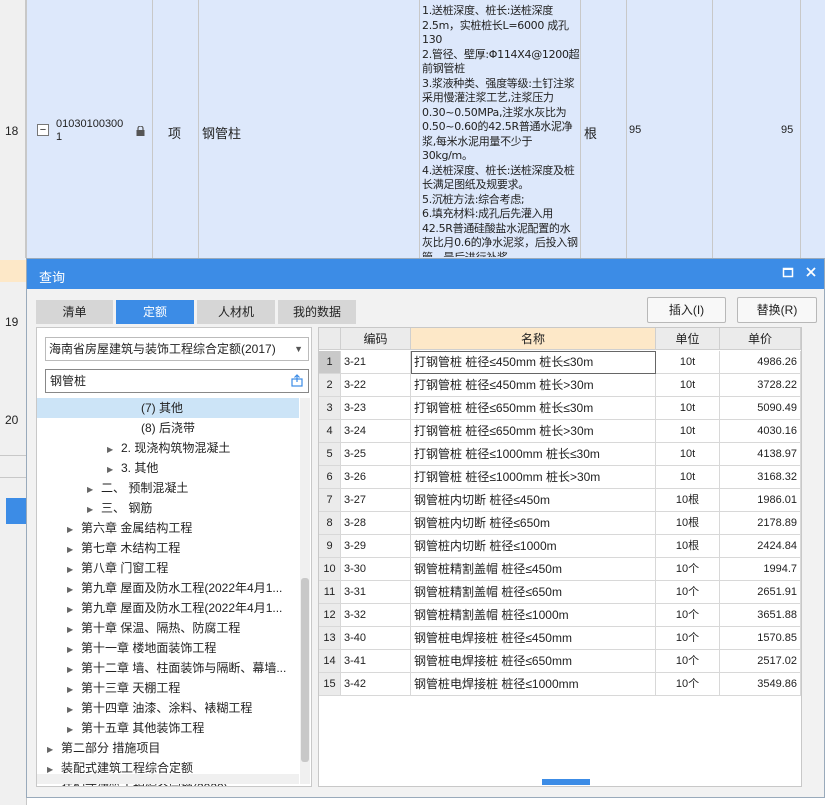 The width and height of the screenshot is (825, 805). Describe the element at coordinates (330, 500) in the screenshot. I see `cell-no: 7` at that location.